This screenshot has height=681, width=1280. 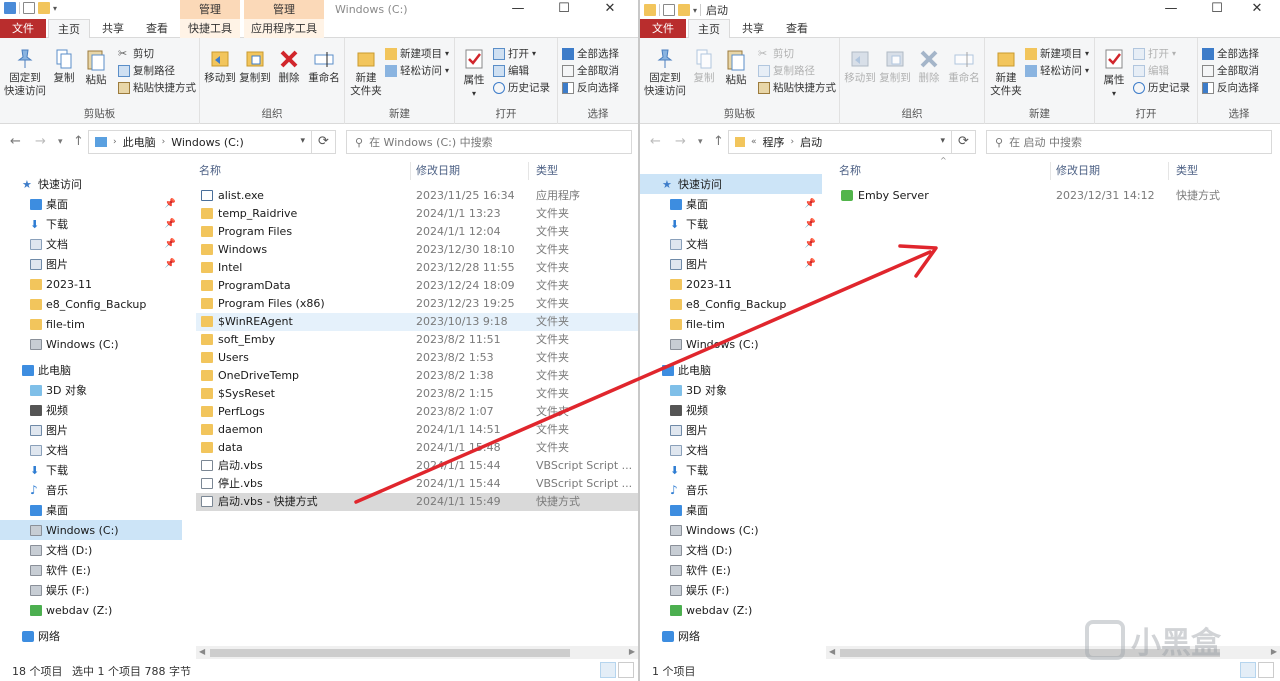 I want to click on file-row: alist.exe 2023/11/25 16:34 应用程序, so click(x=417, y=196).